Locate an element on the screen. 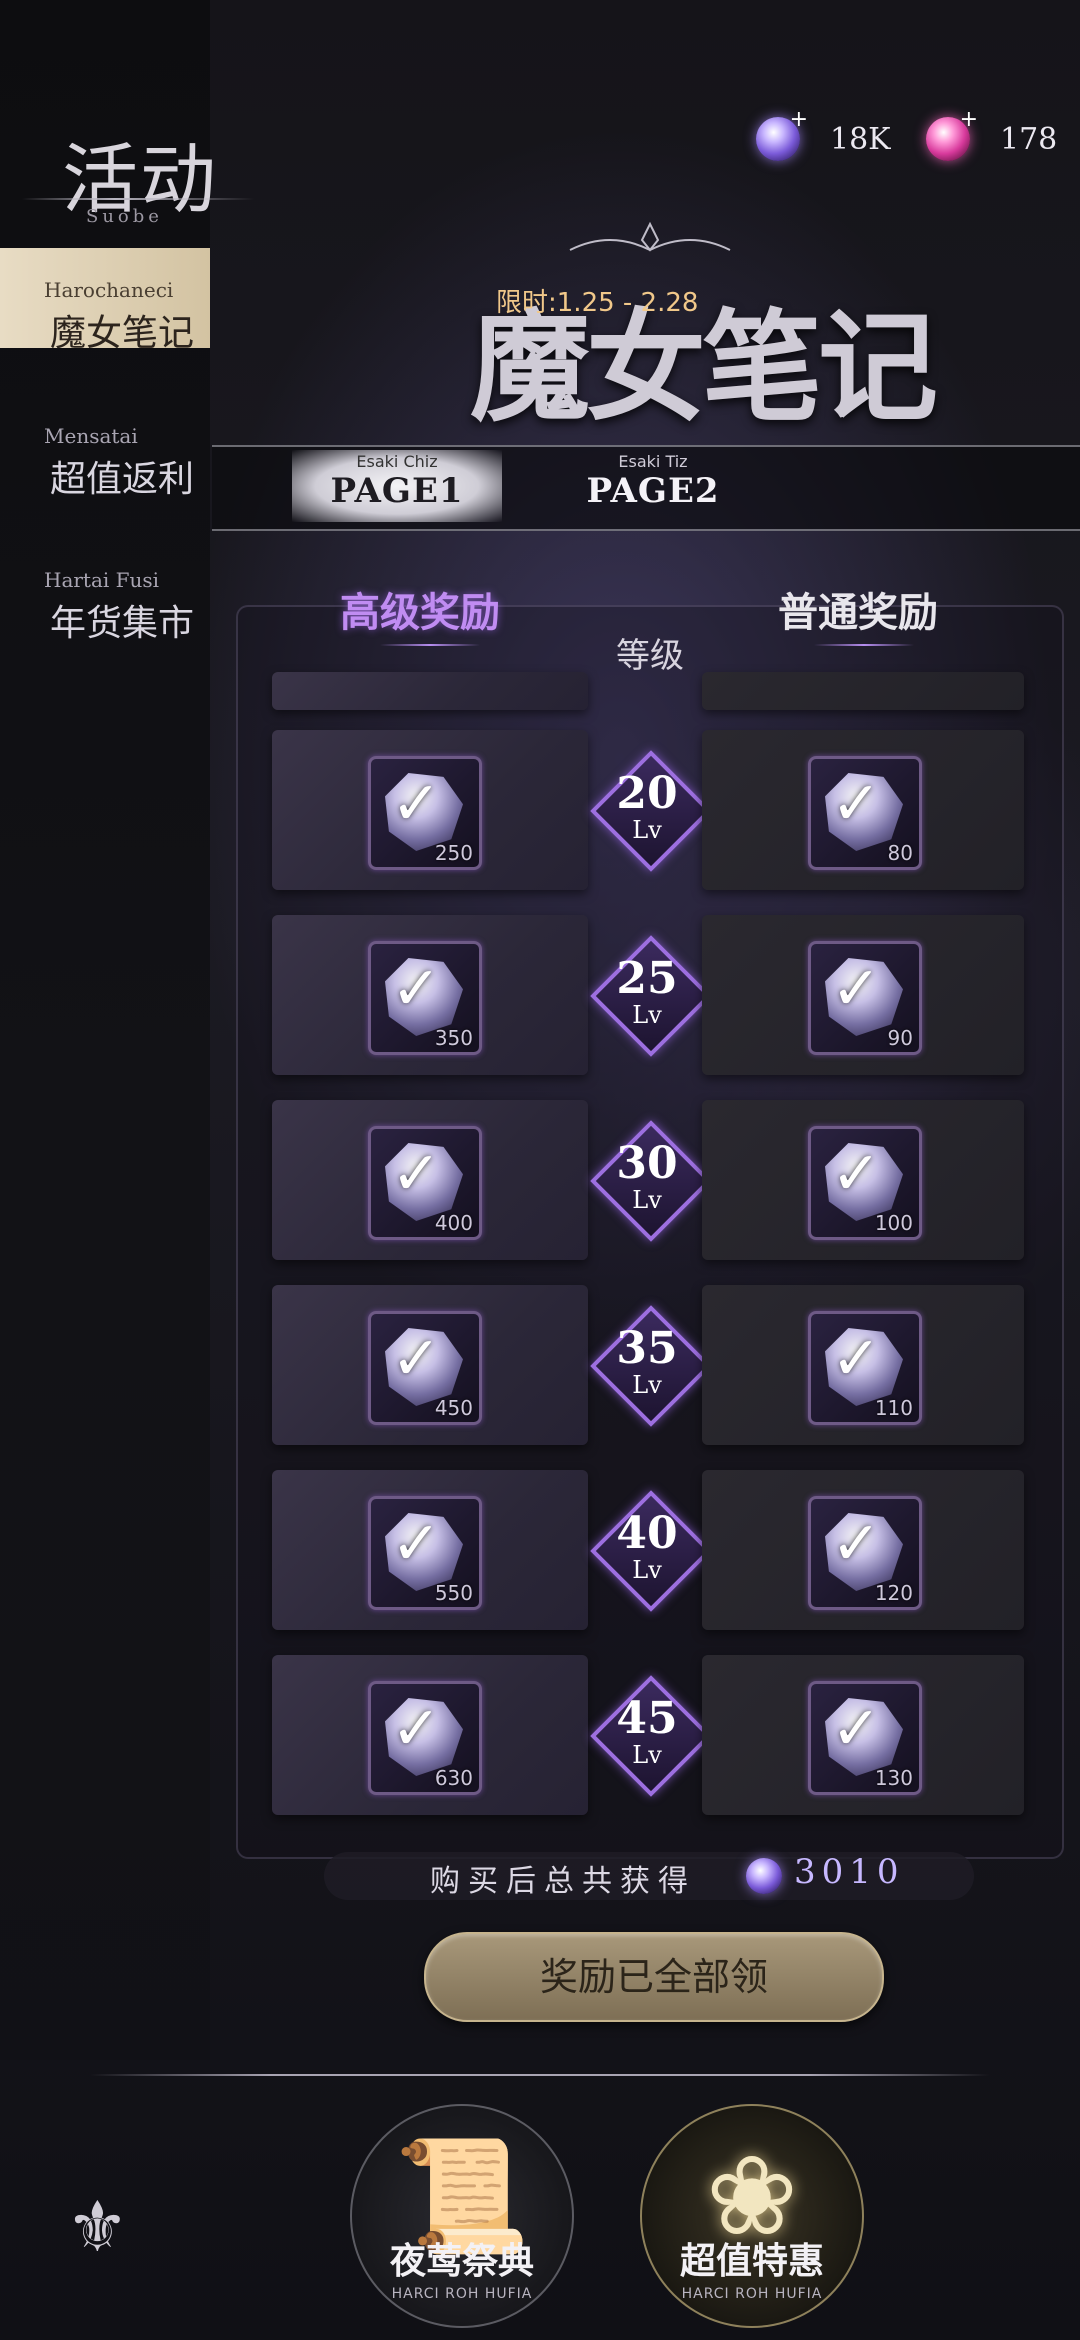 This screenshot has height=2340, width=1080. reward-card-normal: ✓ 130 is located at coordinates (863, 1735).